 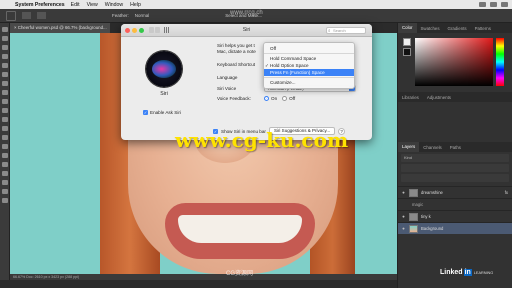 What do you see at coordinates (227, 88) in the screenshot?
I see `siri-voice-label: Siri Voice` at bounding box center [227, 88].